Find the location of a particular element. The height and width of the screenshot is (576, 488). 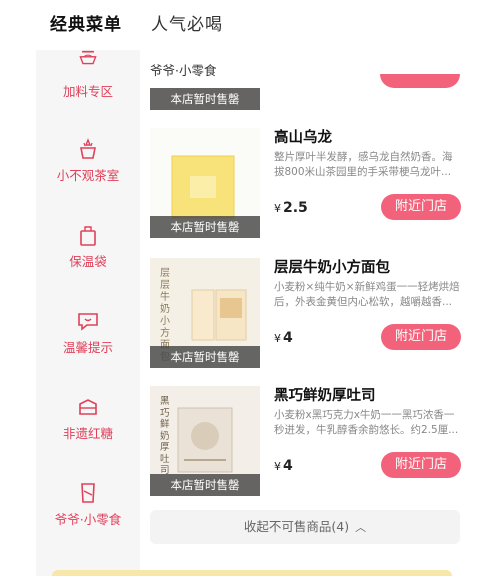

sidebar-item-label: 非遗红糖 is located at coordinates (87, 433).